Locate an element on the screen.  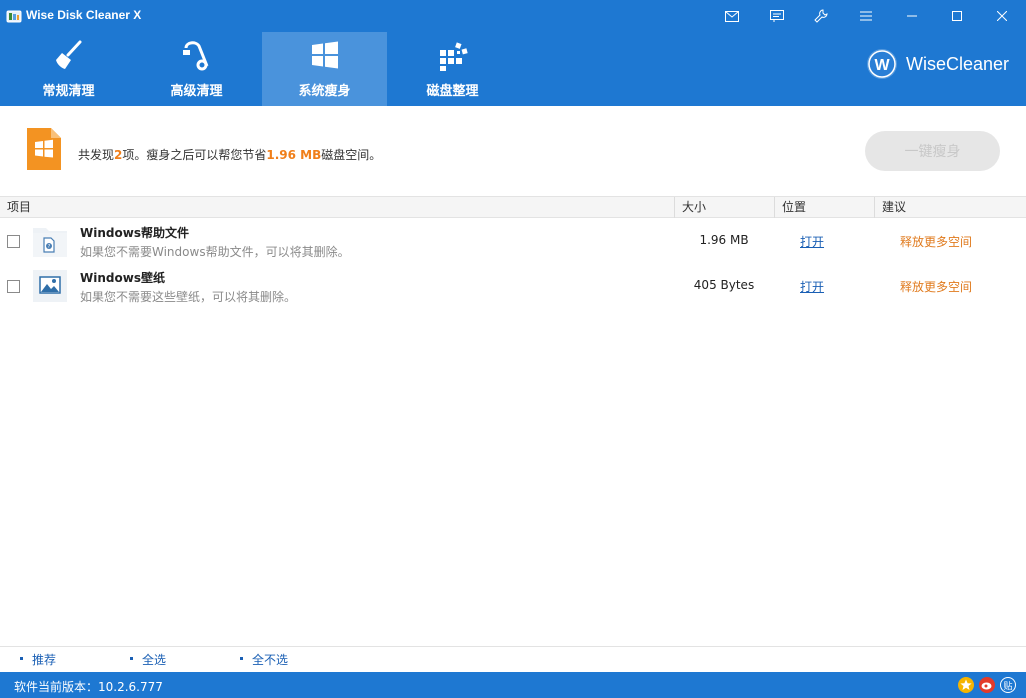
select-none-link: 全不选 is located at coordinates (264, 659).